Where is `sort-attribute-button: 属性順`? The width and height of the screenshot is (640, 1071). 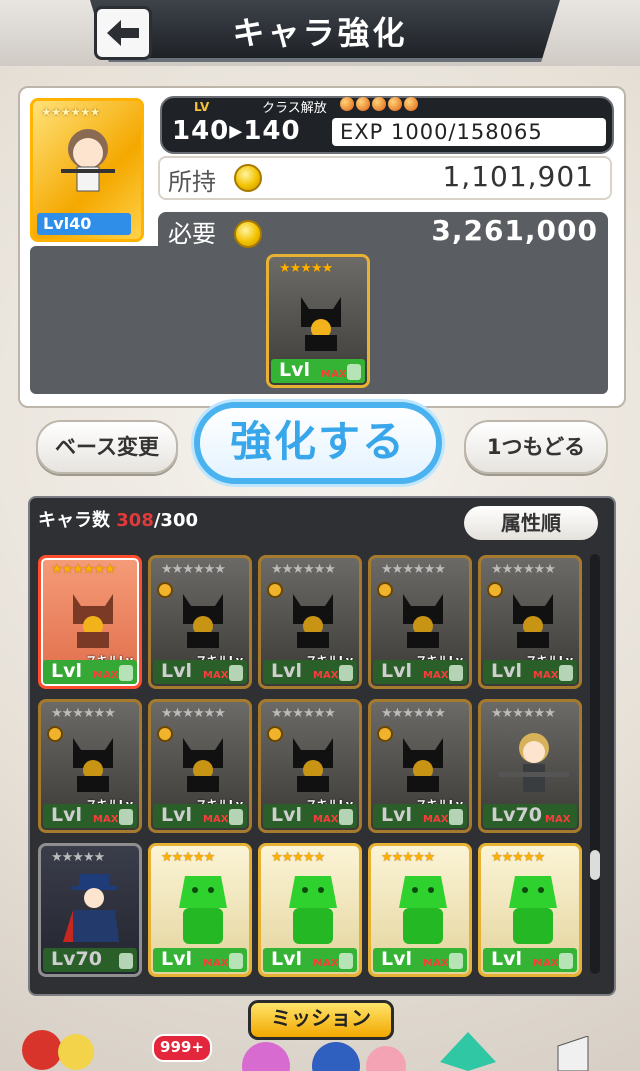 sort-attribute-button: 属性順 is located at coordinates (531, 523).